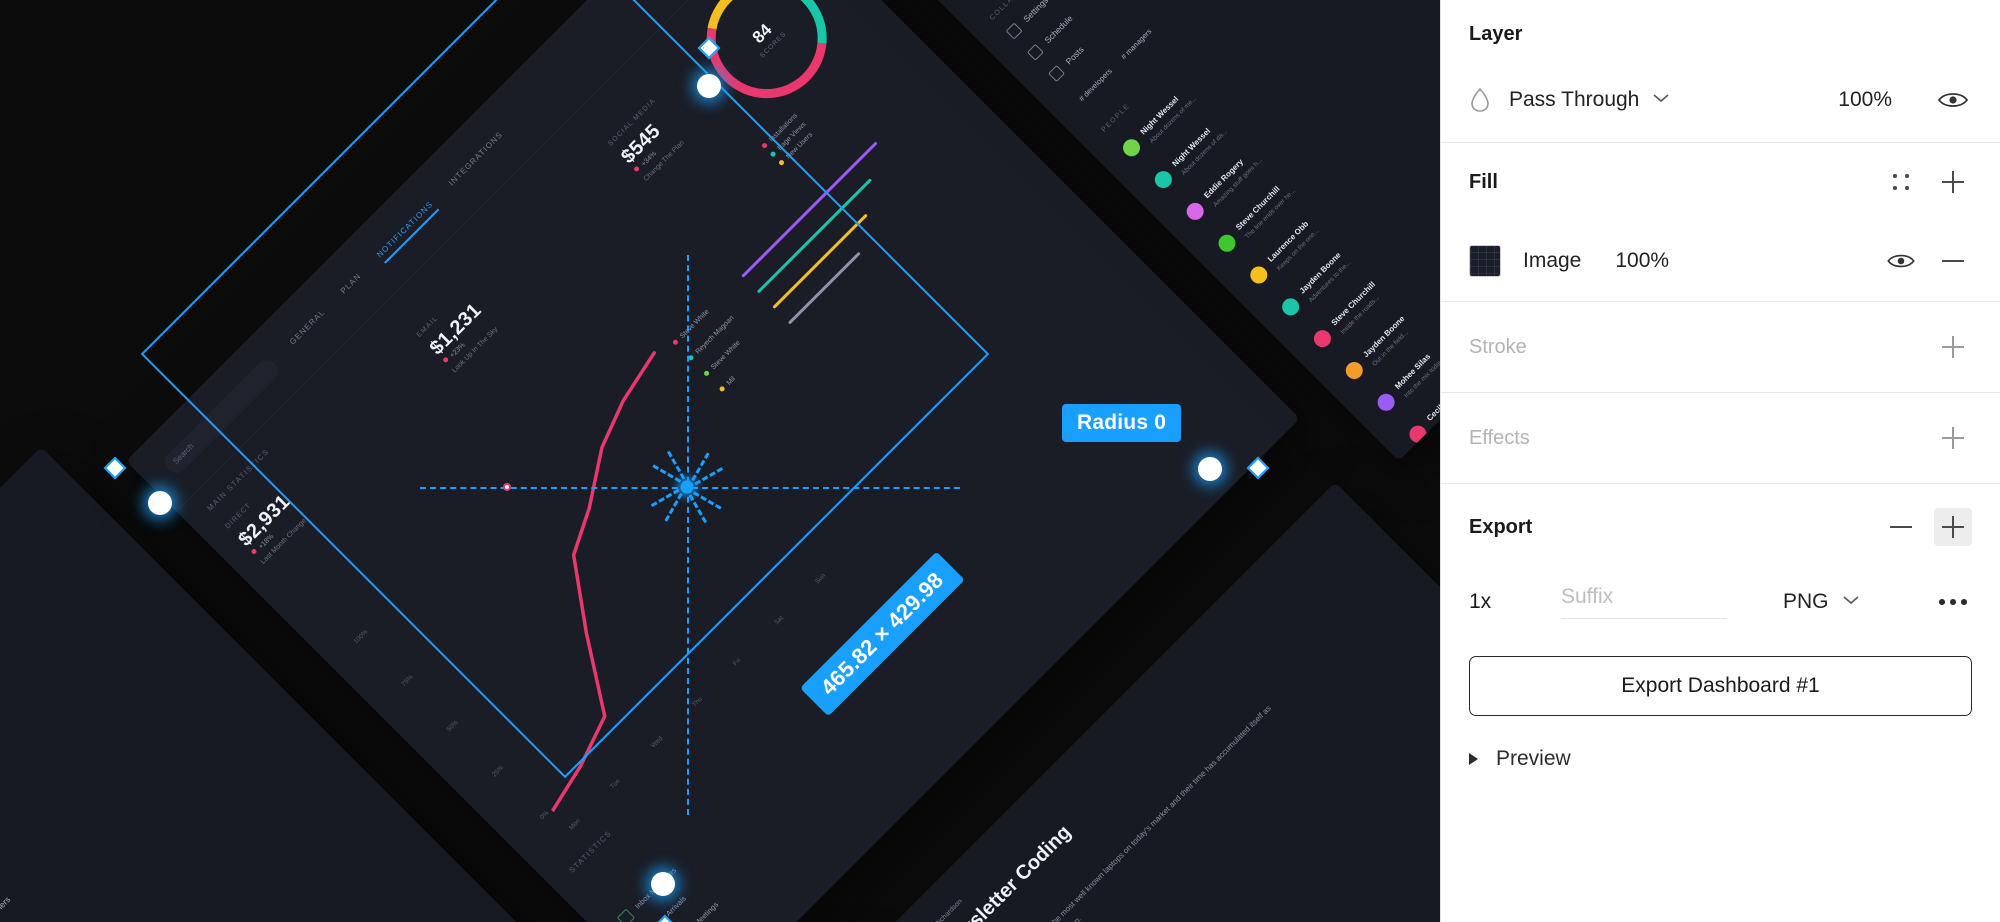 The height and width of the screenshot is (922, 2000). I want to click on x-tick: Wed, so click(657, 742).